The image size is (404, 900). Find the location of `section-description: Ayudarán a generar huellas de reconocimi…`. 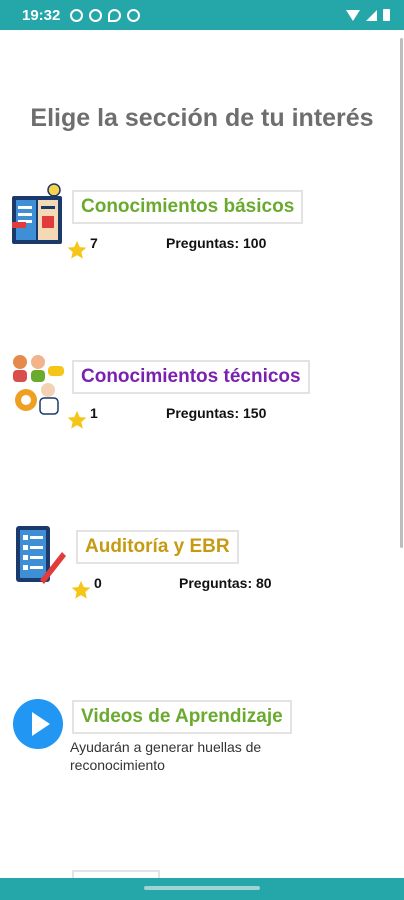

section-description: Ayudarán a generar huellas de reconocimi… is located at coordinates (166, 756).